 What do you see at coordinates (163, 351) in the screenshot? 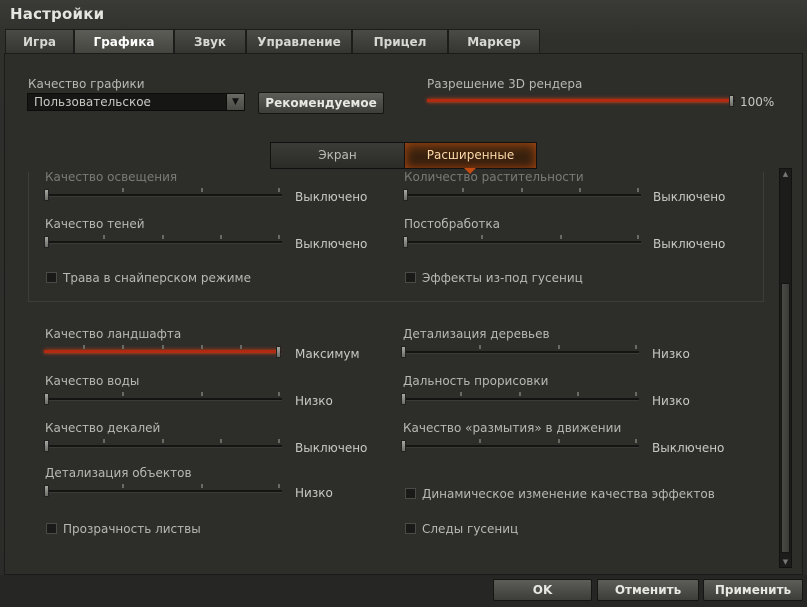
I see `landscape-slider` at bounding box center [163, 351].